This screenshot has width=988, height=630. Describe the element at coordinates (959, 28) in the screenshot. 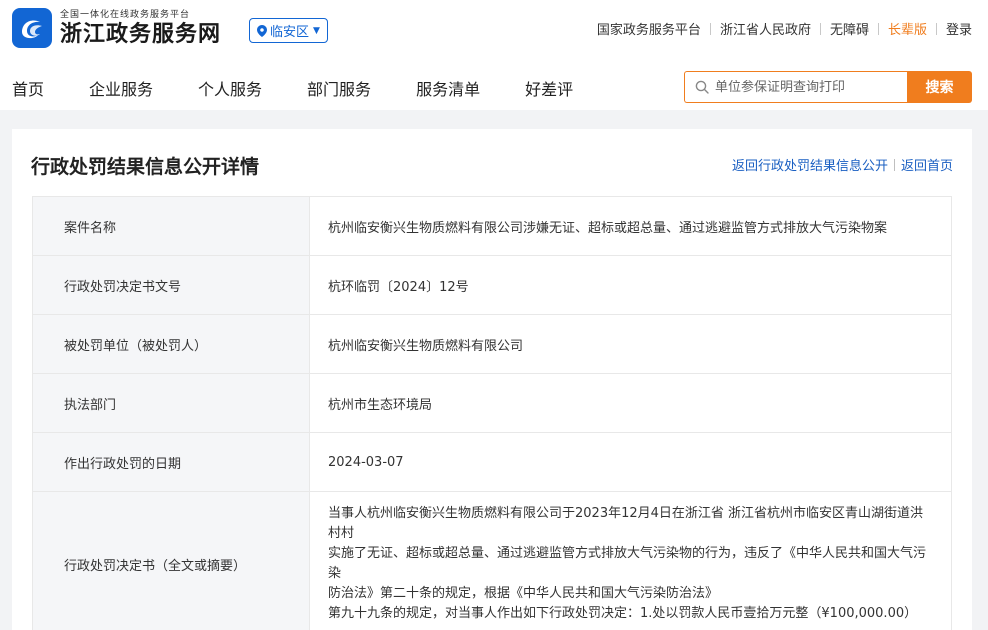

I see `login-link: 登录` at that location.